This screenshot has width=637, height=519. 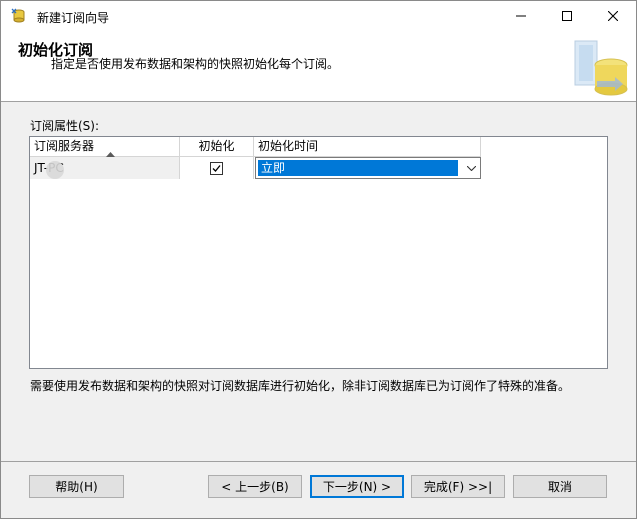 What do you see at coordinates (602, 67) in the screenshot?
I see `database-graphic-icon` at bounding box center [602, 67].